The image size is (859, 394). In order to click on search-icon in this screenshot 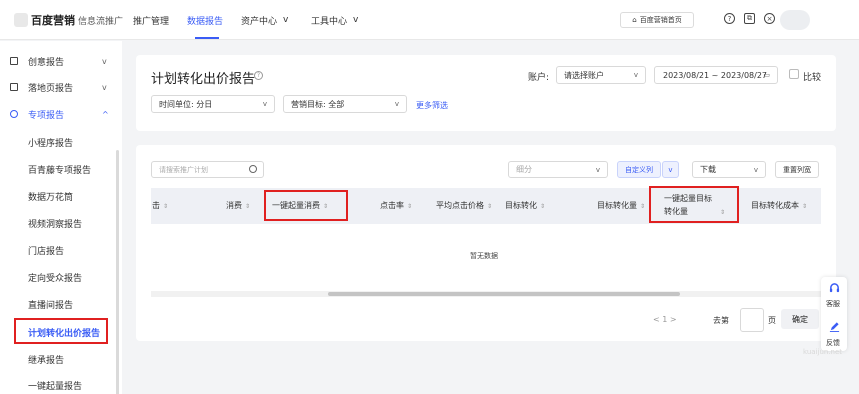, I will do `click(253, 169)`.